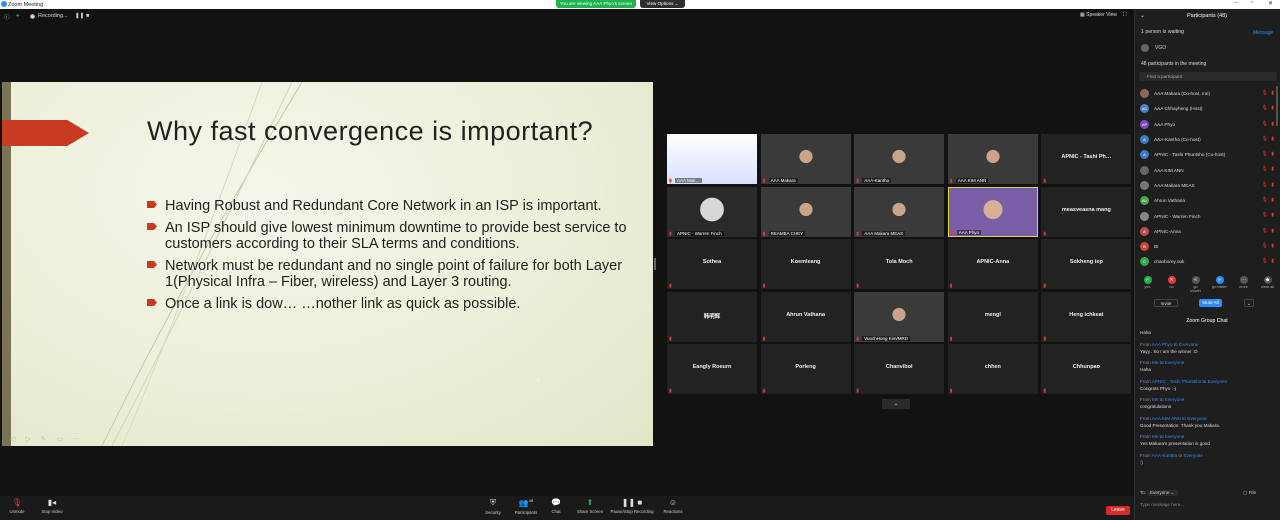 The image size is (1280, 520). Describe the element at coordinates (79, 16) in the screenshot. I see `pause-icon: ❚❚` at that location.